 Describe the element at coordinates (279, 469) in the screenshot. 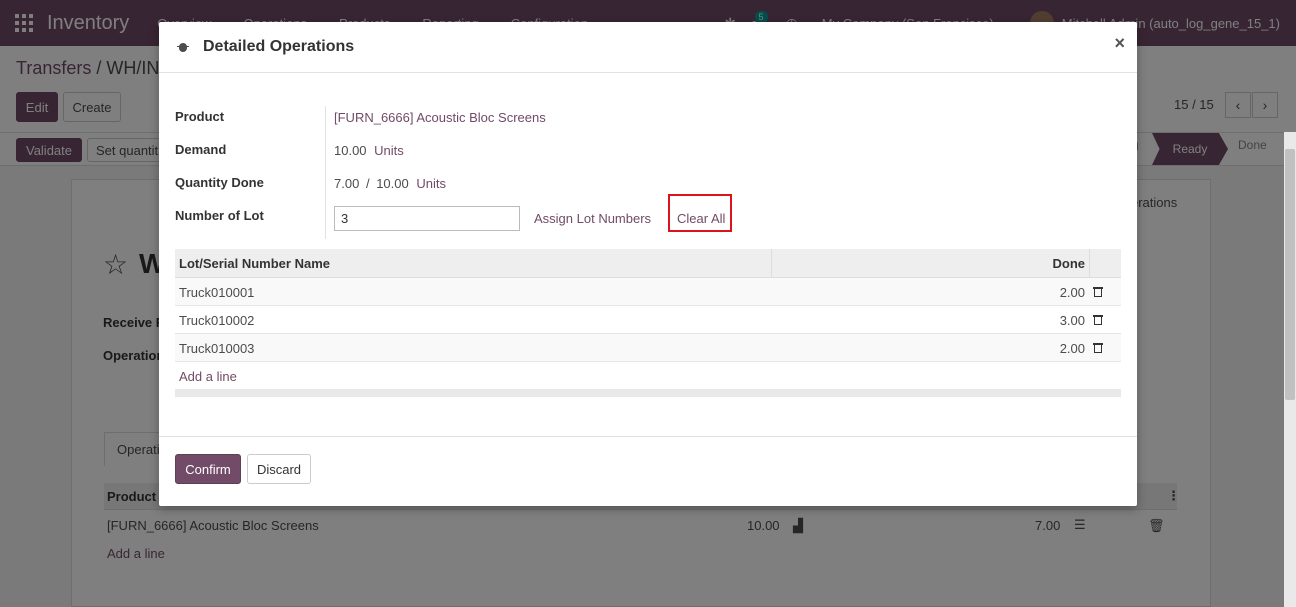

I see `discard-button: Discard` at that location.